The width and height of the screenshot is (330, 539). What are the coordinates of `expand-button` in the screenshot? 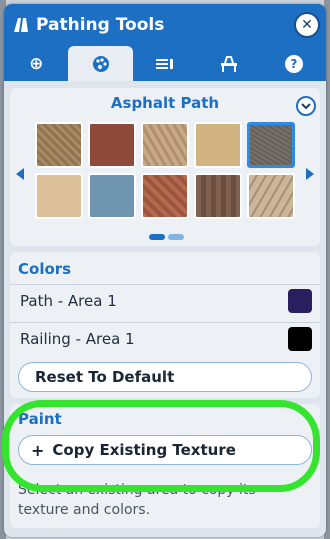 It's located at (306, 106).